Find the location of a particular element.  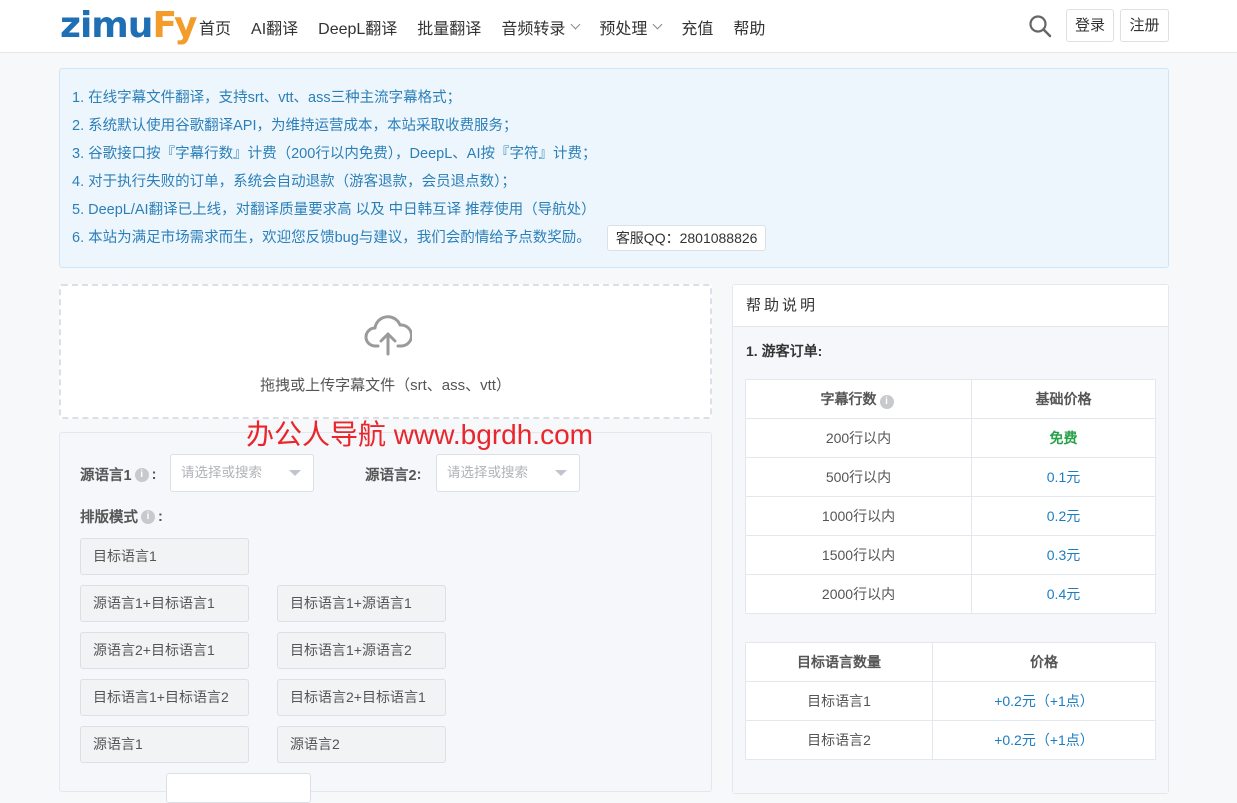

source-language-2-select: 请选择或搜索 is located at coordinates (508, 473).